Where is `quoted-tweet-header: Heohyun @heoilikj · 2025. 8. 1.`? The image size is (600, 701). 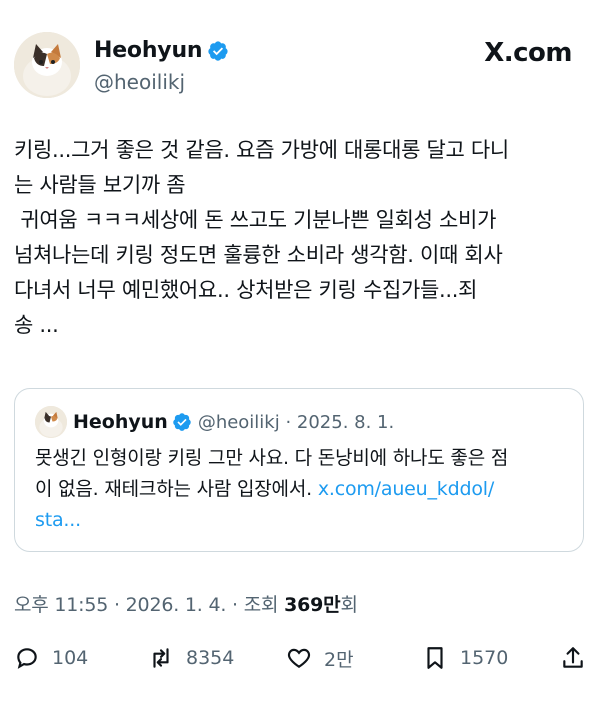 quoted-tweet-header: Heohyun @heoilikj · 2025. 8. 1. is located at coordinates (214, 422).